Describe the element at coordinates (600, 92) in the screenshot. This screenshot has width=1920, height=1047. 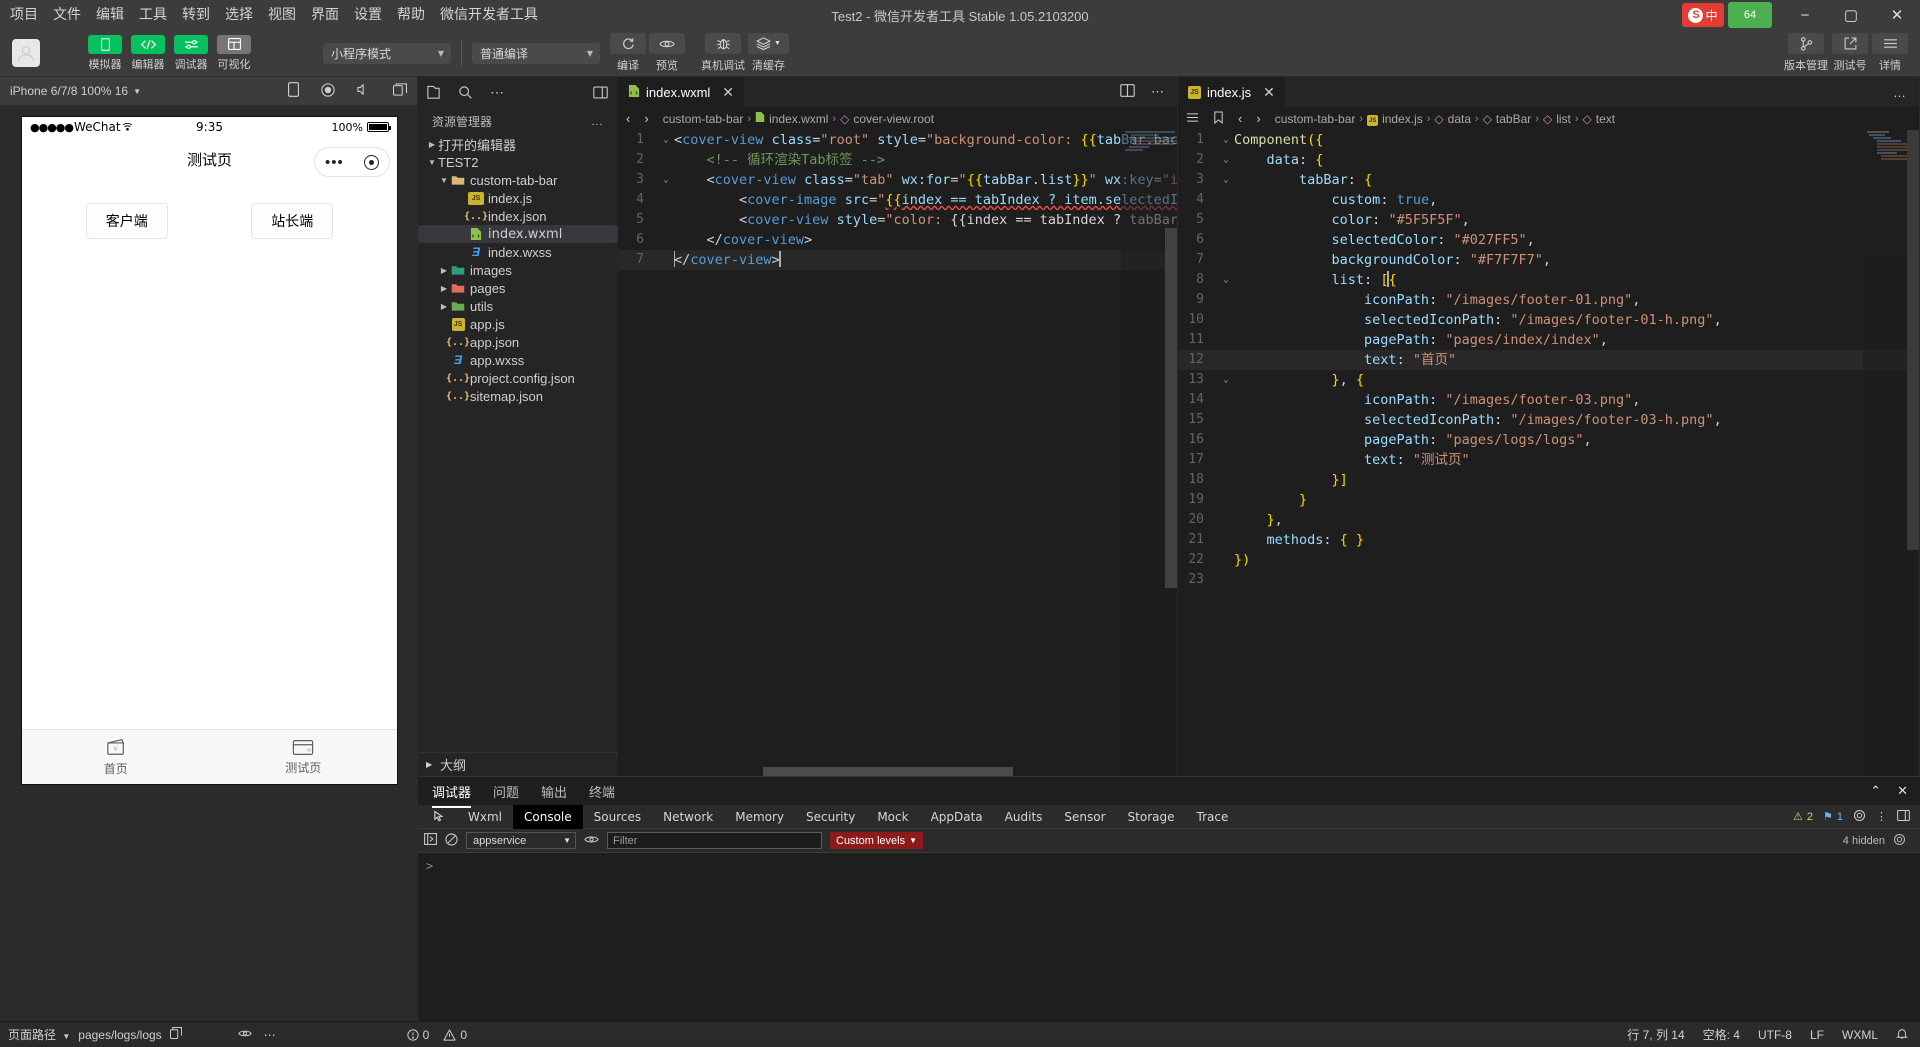
I see `collapse-icon` at that location.